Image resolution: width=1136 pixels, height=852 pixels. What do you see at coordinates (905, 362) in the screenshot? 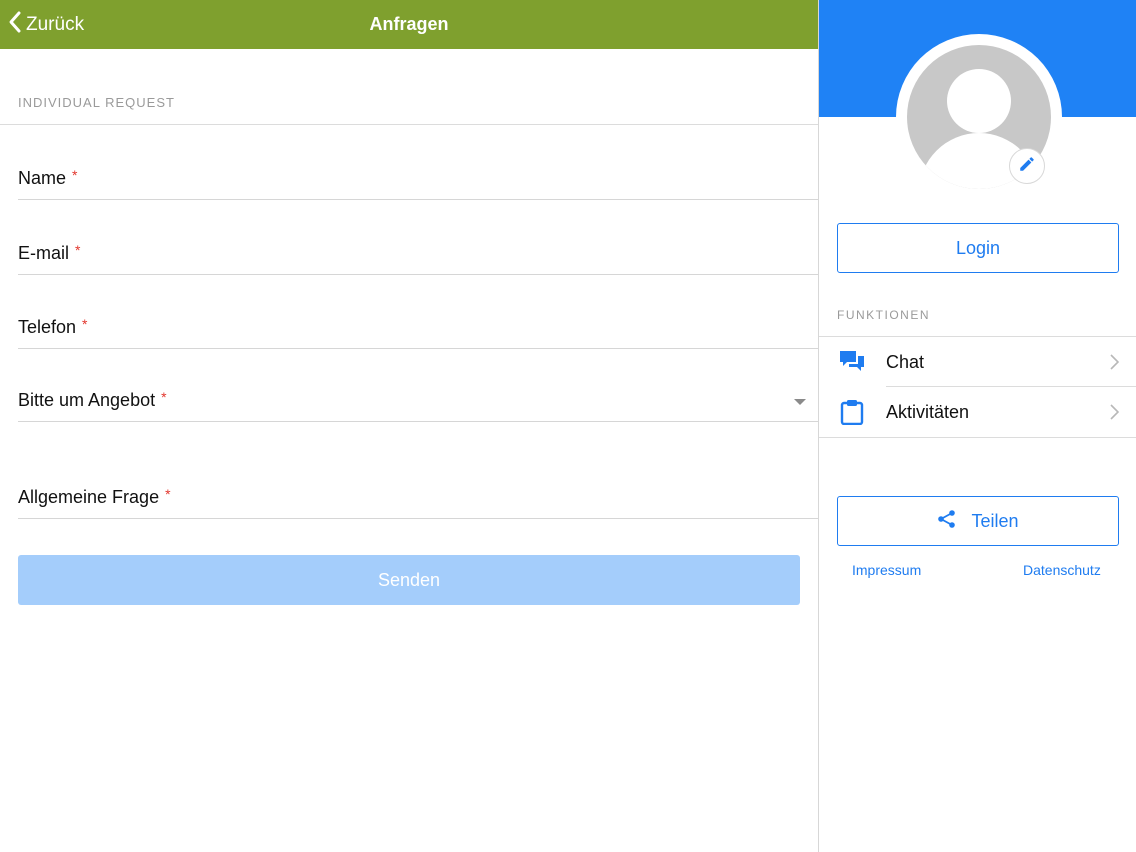
I see `menu-item-label: Chat` at bounding box center [905, 362].